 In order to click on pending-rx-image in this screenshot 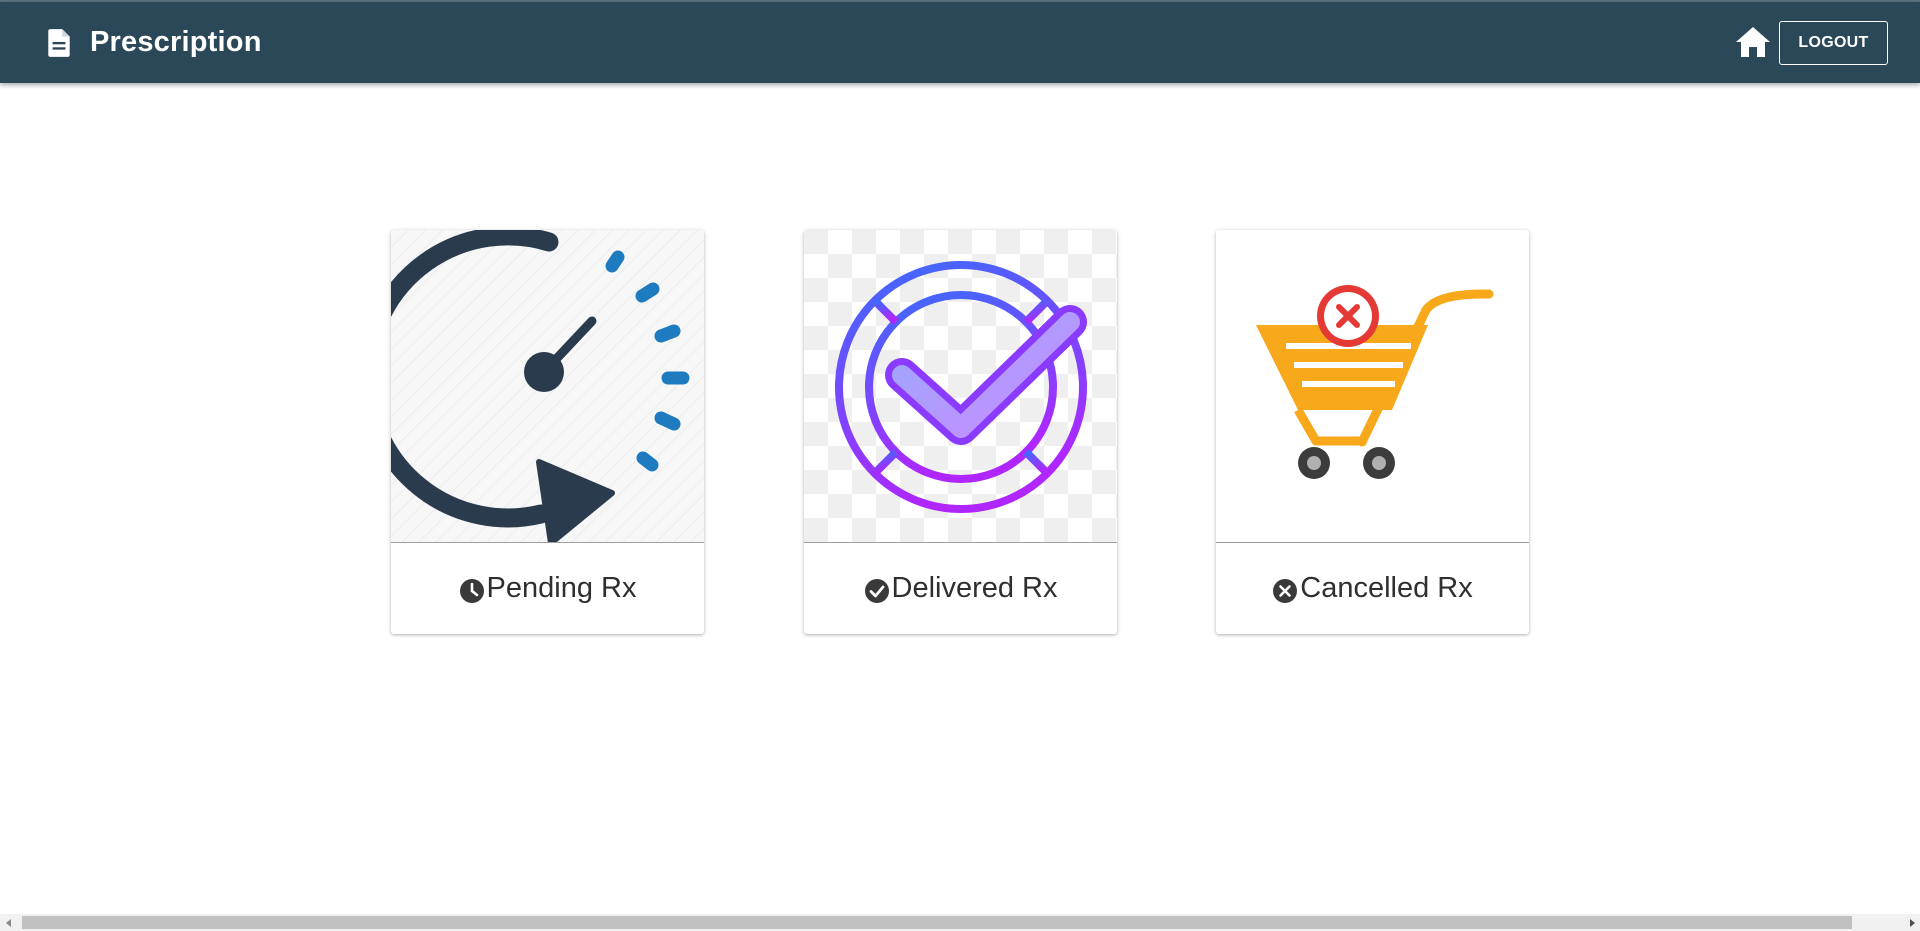, I will do `click(547, 386)`.